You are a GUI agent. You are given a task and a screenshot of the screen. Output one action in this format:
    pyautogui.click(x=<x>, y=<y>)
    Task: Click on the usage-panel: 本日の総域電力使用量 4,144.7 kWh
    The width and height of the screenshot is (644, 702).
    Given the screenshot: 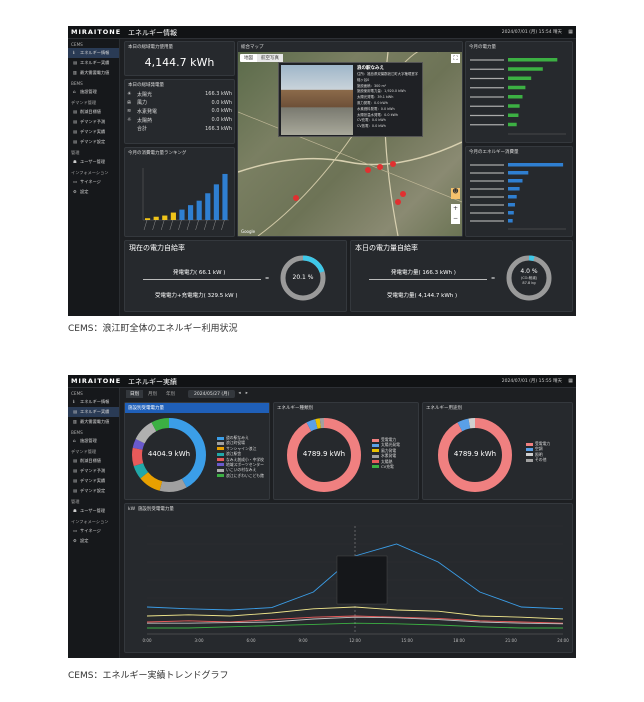 What is the action you would take?
    pyautogui.click(x=179, y=58)
    